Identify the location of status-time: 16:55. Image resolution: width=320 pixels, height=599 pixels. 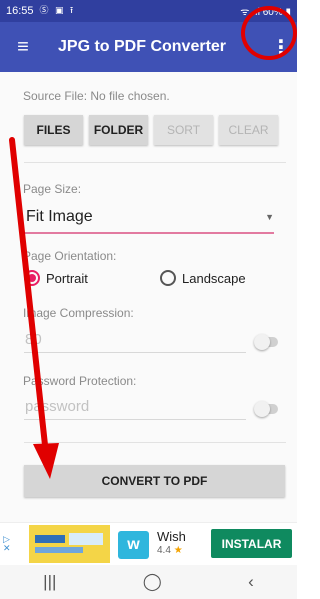
(20, 11).